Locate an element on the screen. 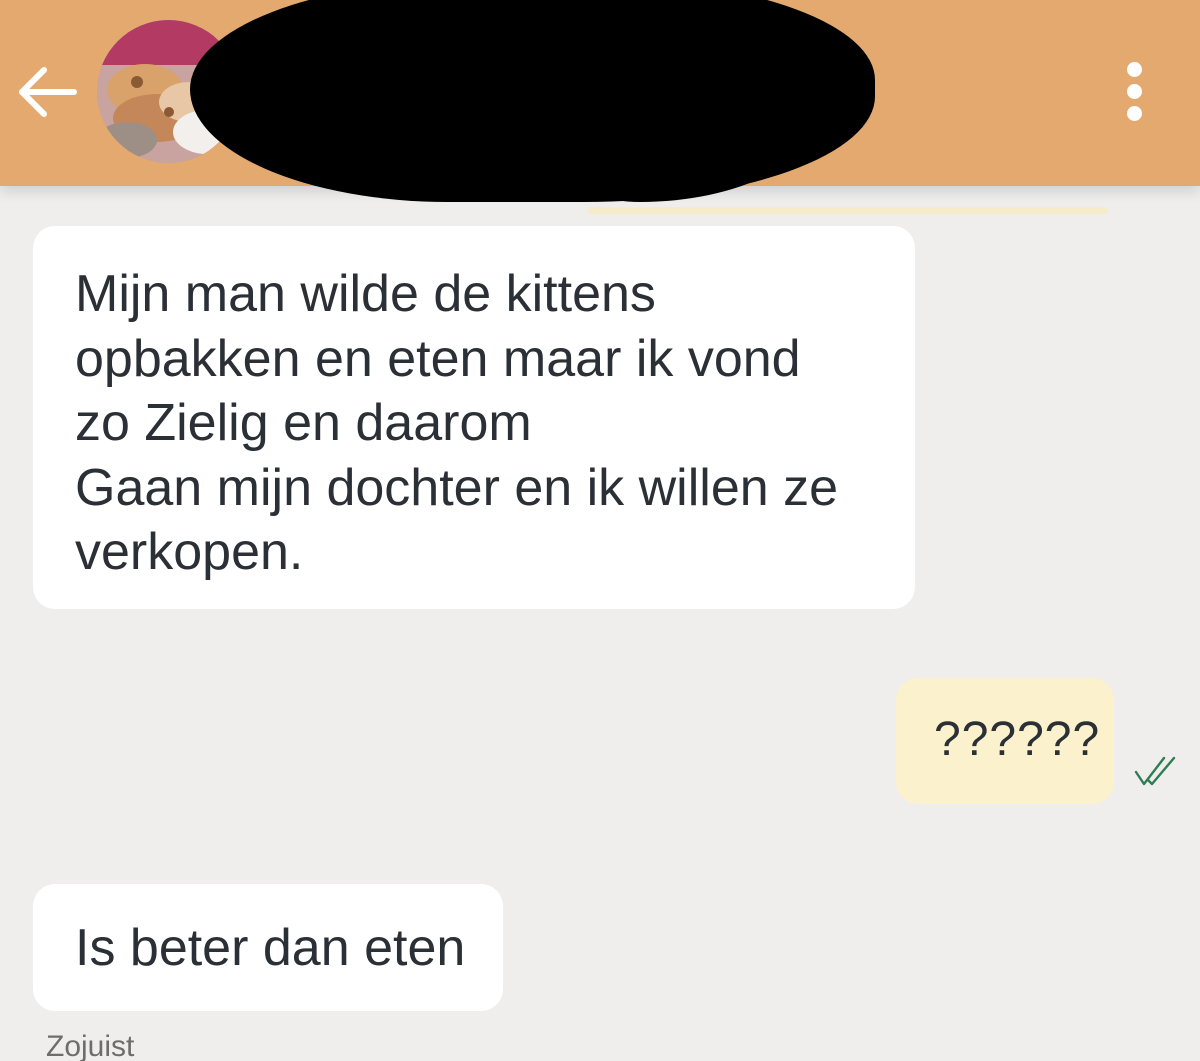  more-vertical-icon is located at coordinates (1134, 69).